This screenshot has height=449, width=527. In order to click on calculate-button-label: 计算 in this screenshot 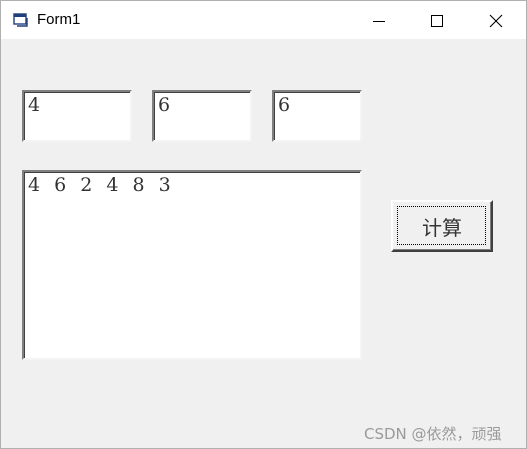, I will do `click(442, 228)`.